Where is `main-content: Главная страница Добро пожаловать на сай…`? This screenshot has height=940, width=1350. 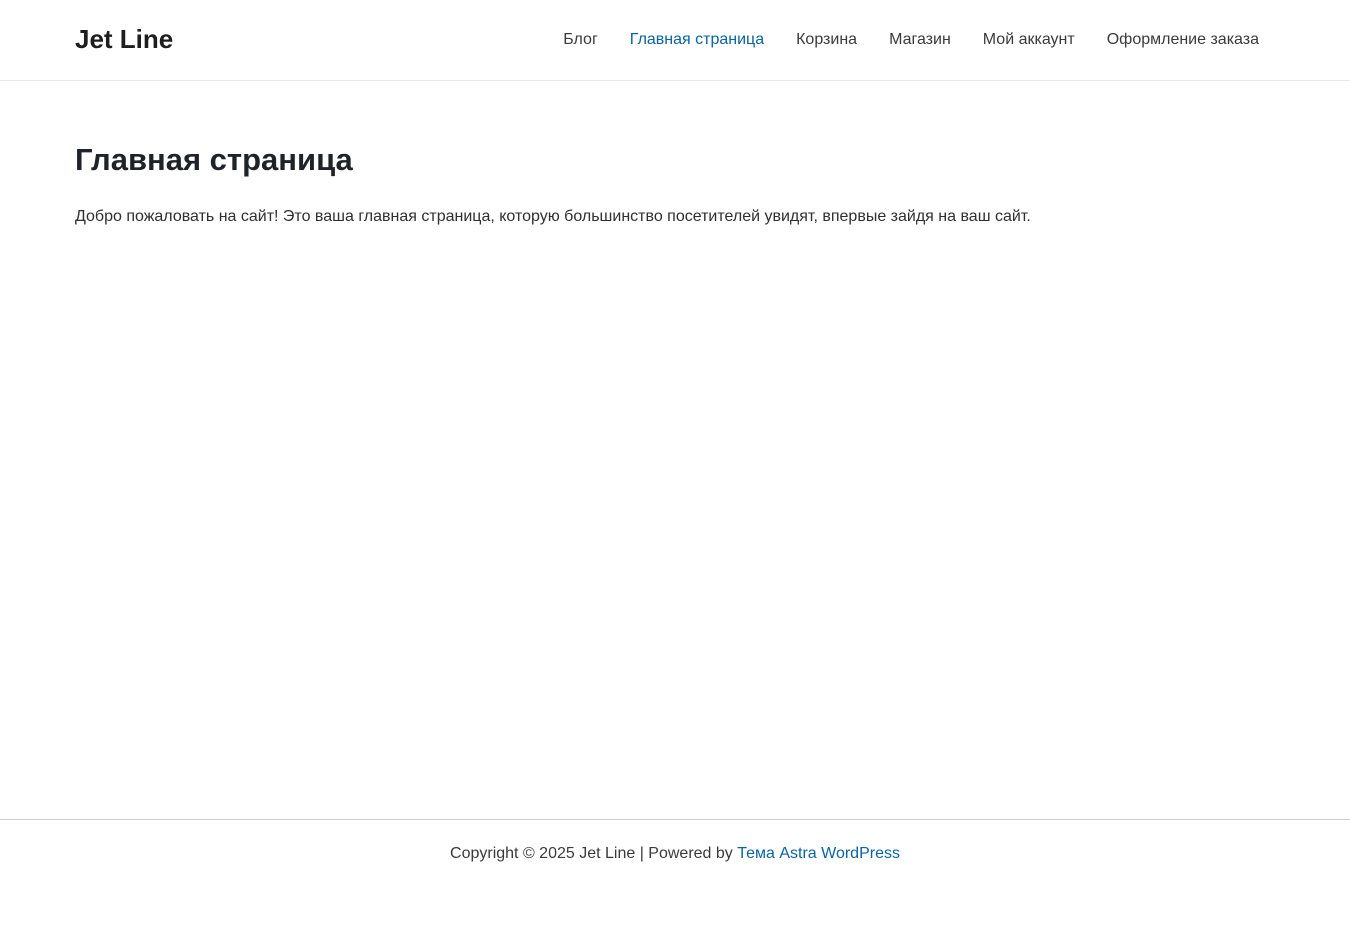
main-content: Главная страница Добро пожаловать на сай… is located at coordinates (675, 184).